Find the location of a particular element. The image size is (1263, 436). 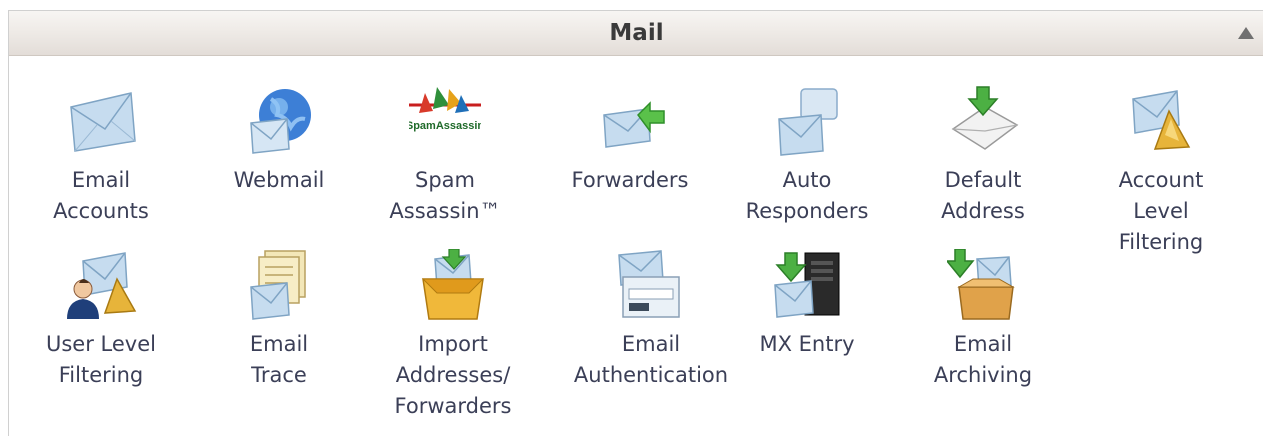

auto-responders-icon is located at coordinates (807, 121).